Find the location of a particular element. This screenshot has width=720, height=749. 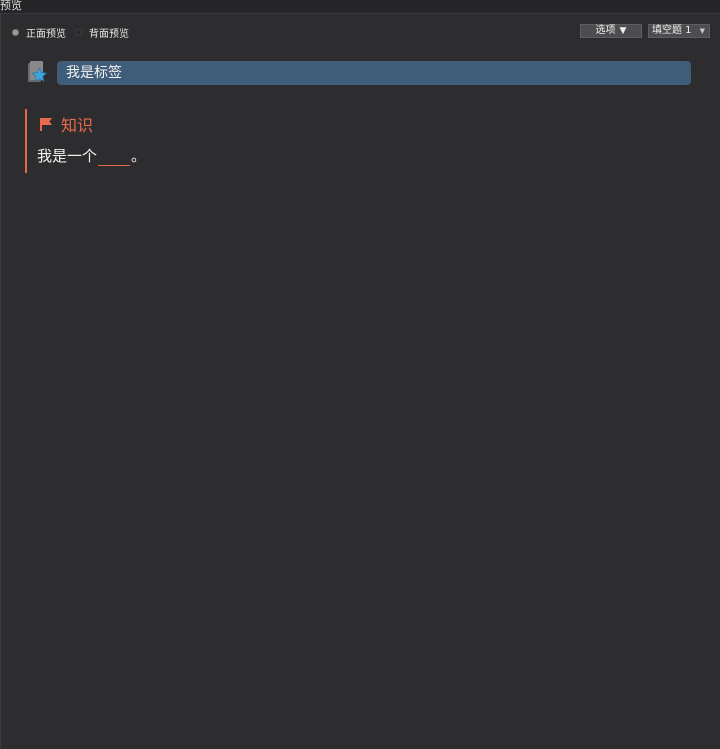

front-preview-label: 正面预览 is located at coordinates (46, 34).